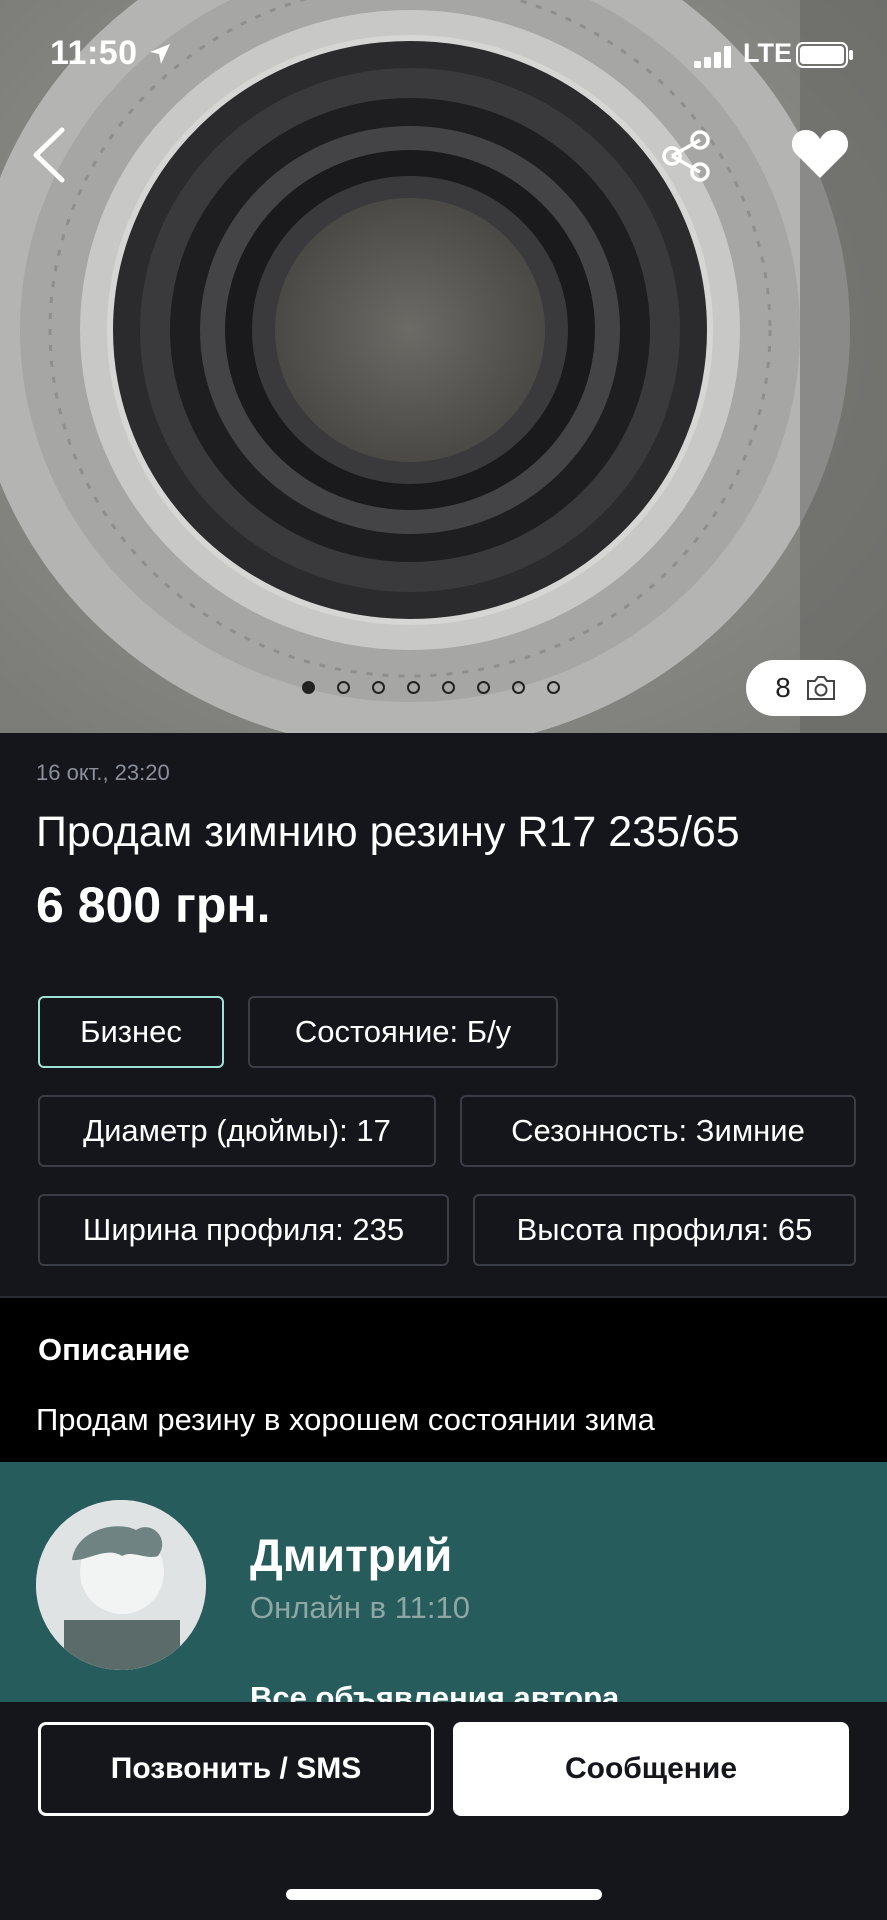 The height and width of the screenshot is (1920, 887). What do you see at coordinates (651, 1769) in the screenshot?
I see `message-button: Сообщение` at bounding box center [651, 1769].